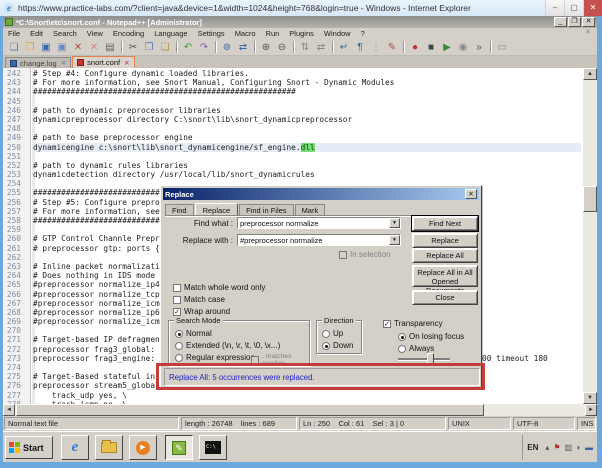  Describe the element at coordinates (590, 74) in the screenshot. I see `scroll-up-icon: ▲` at that location.